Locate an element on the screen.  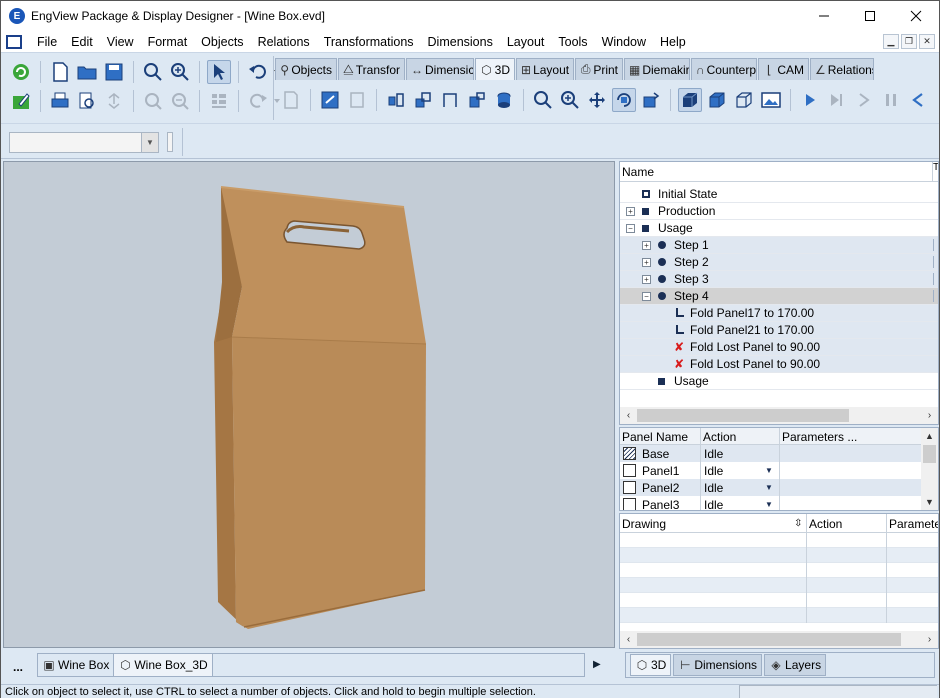
menu-relations: Relations is located at coordinates (284, 42).